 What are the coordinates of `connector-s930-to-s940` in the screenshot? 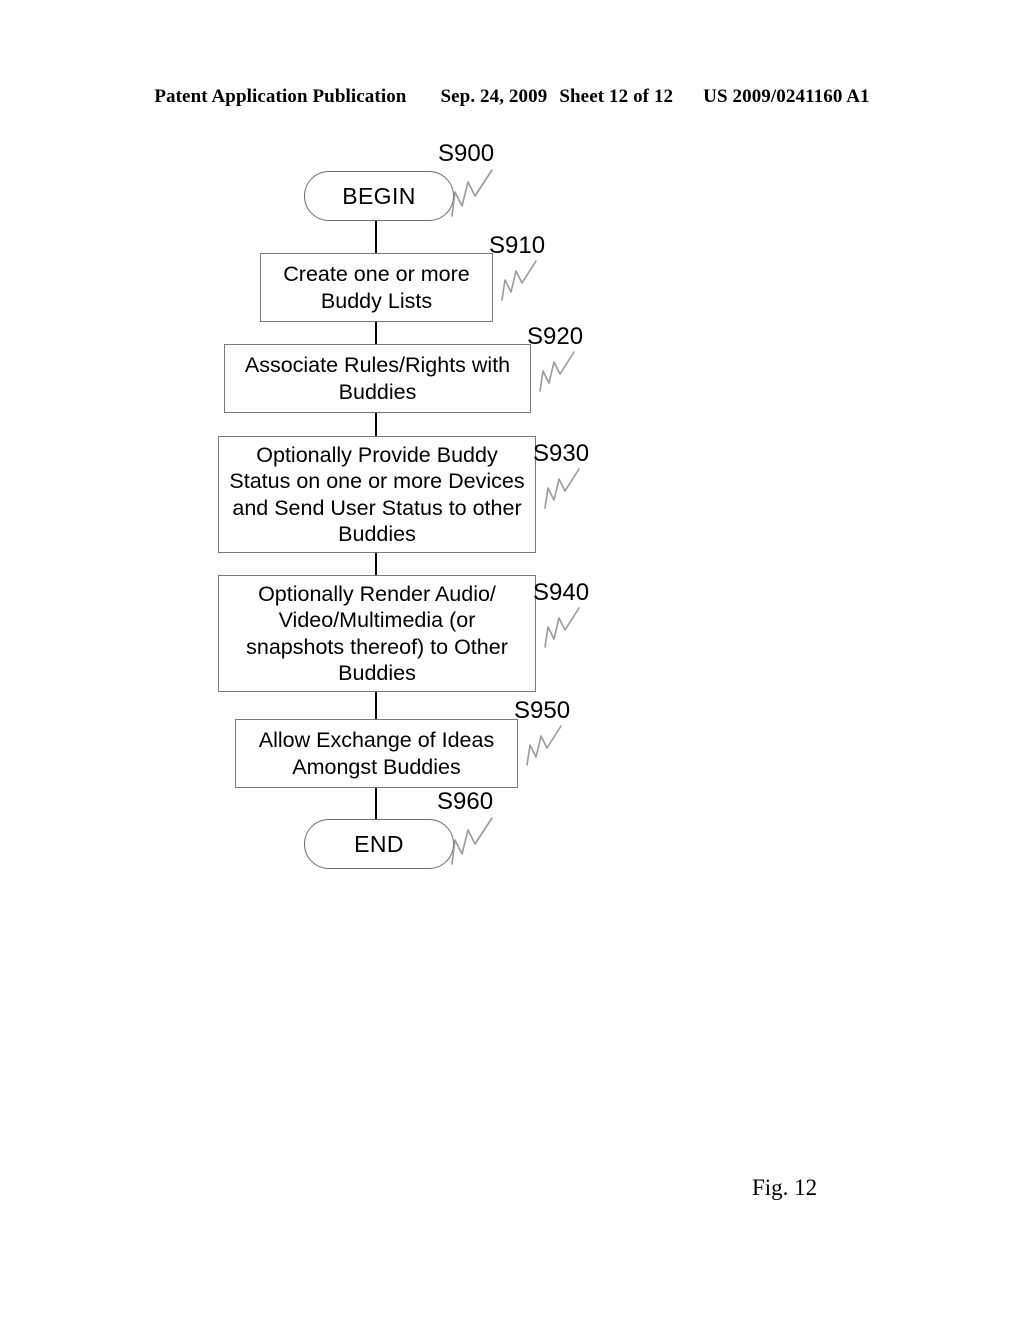 It's located at (376, 564).